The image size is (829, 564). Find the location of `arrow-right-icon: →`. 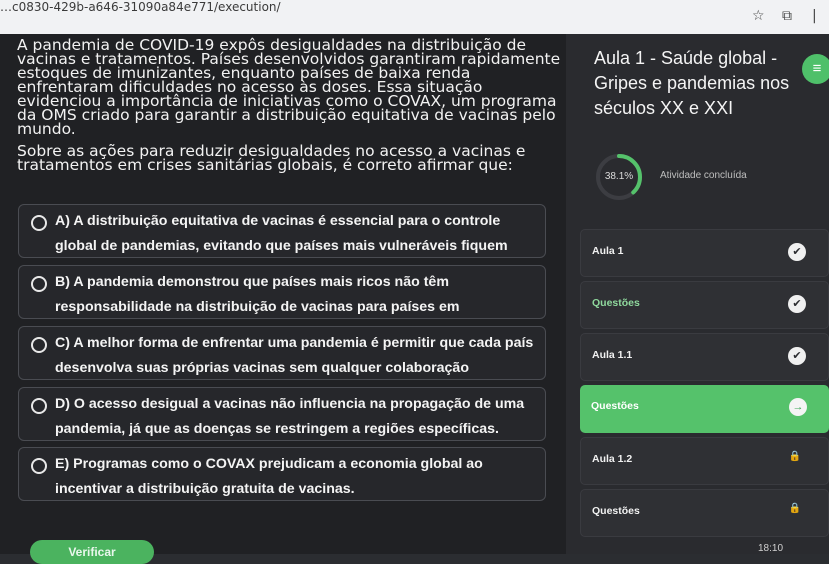

arrow-right-icon: → is located at coordinates (798, 407).